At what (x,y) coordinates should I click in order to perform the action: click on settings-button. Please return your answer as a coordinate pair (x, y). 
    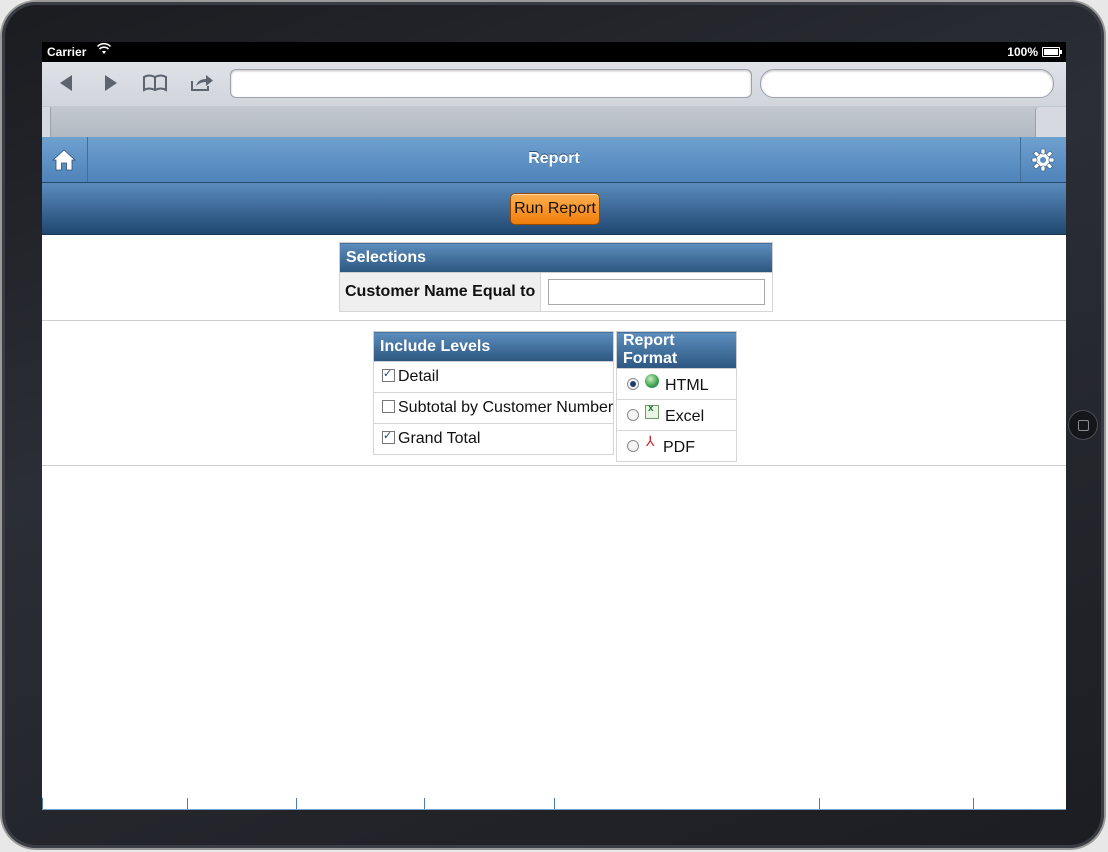
    Looking at the image, I should click on (1043, 159).